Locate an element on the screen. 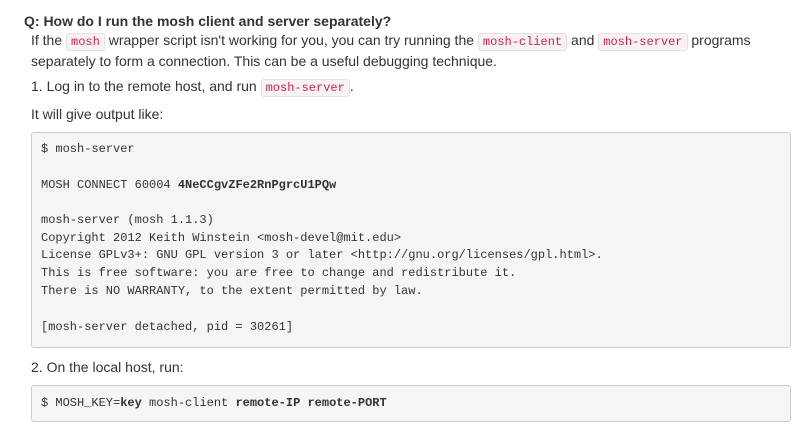 This screenshot has height=430, width=800. code-mosh-client: mosh-client is located at coordinates (522, 42).